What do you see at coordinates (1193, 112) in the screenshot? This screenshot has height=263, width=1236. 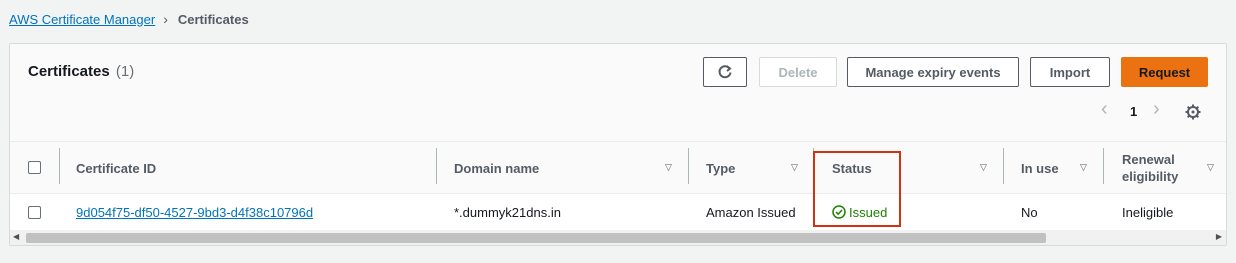 I see `gear-icon` at bounding box center [1193, 112].